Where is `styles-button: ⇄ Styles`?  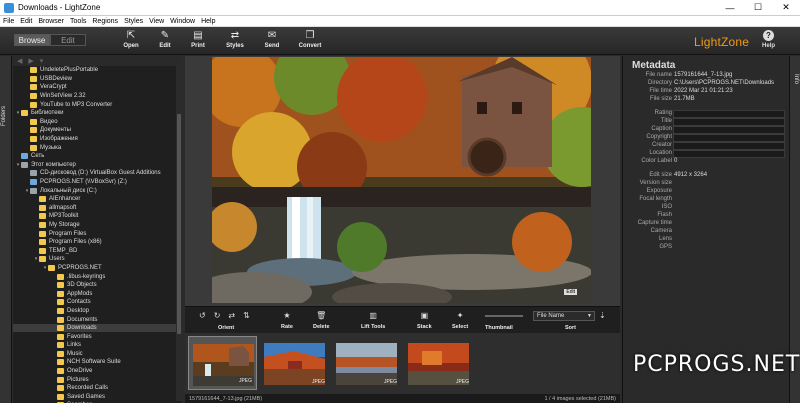
styles-button: ⇄ Styles is located at coordinates (235, 39).